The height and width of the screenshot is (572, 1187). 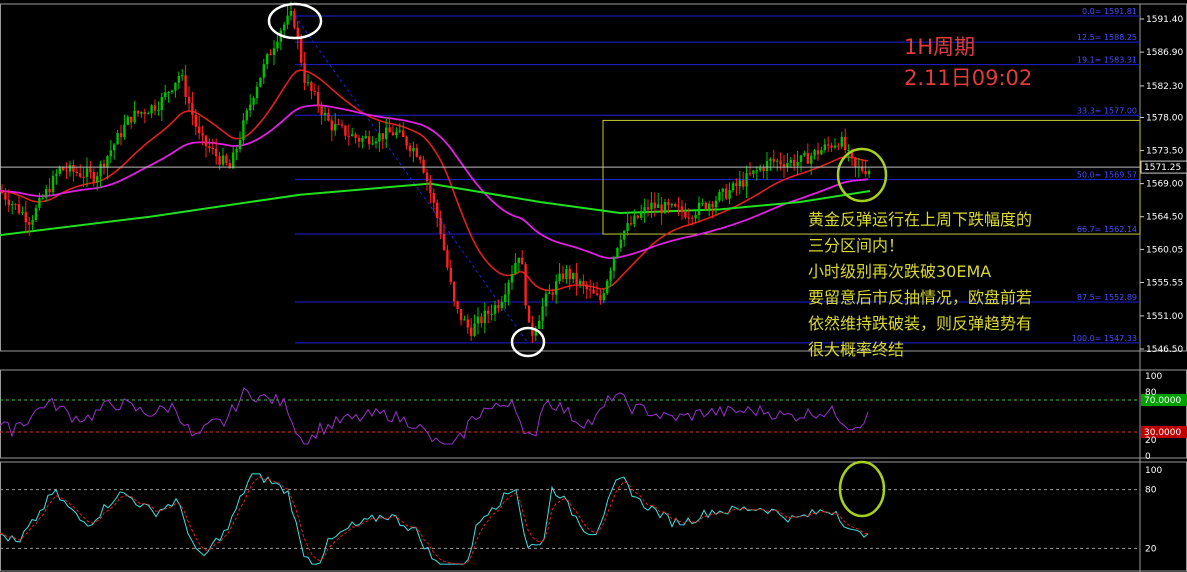 What do you see at coordinates (1164, 283) in the screenshot?
I see `y-tick-label: 1555.55` at bounding box center [1164, 283].